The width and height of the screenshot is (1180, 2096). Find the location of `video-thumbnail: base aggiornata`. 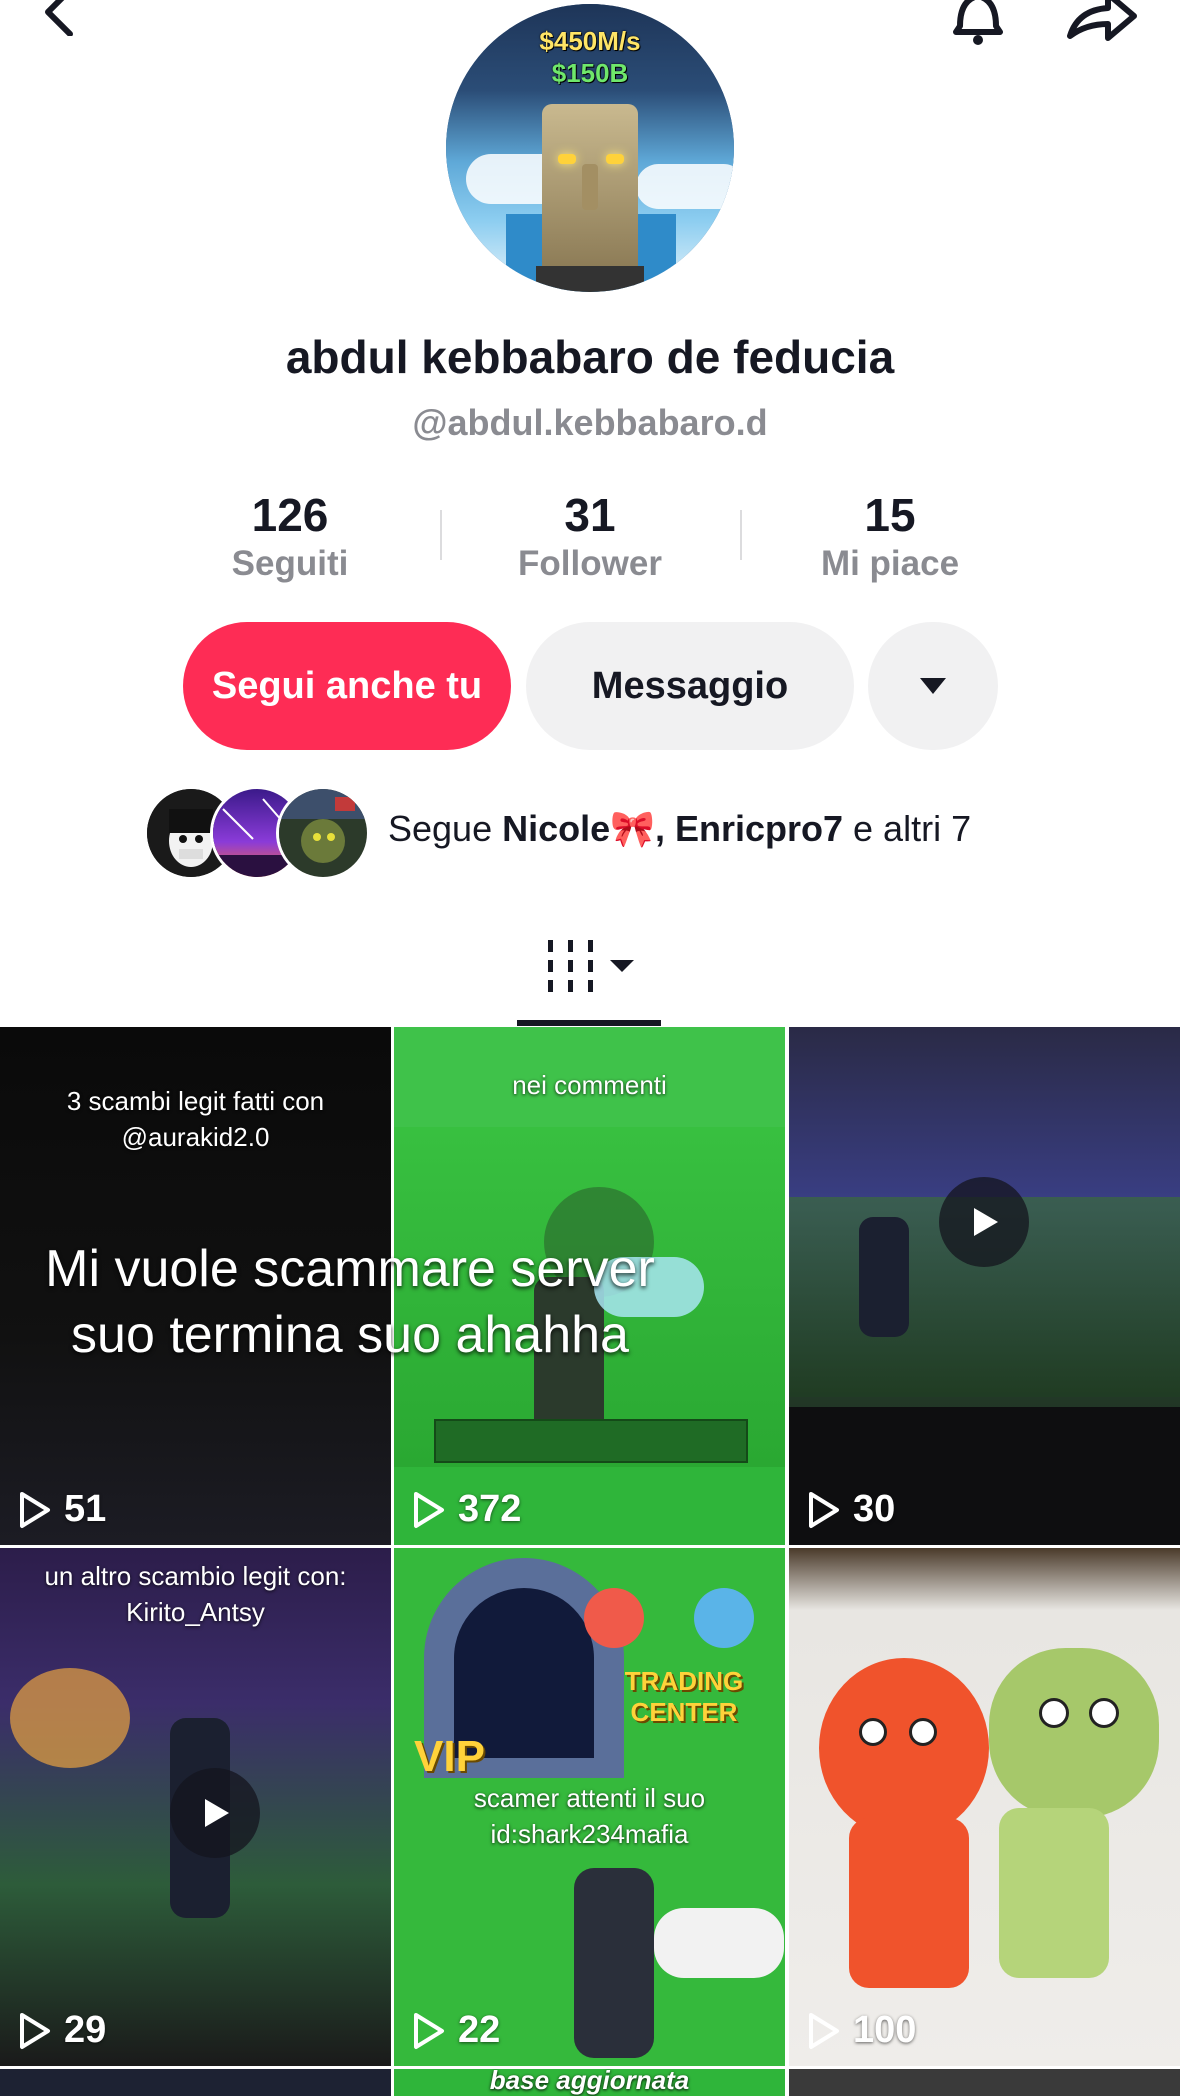

video-thumbnail: base aggiornata is located at coordinates (589, 2082).